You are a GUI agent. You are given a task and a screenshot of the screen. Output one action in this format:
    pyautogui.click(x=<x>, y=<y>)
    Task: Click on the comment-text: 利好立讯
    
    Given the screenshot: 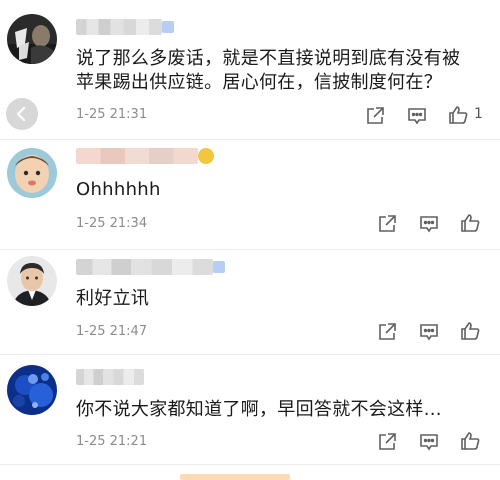 What is the action you would take?
    pyautogui.click(x=113, y=298)
    